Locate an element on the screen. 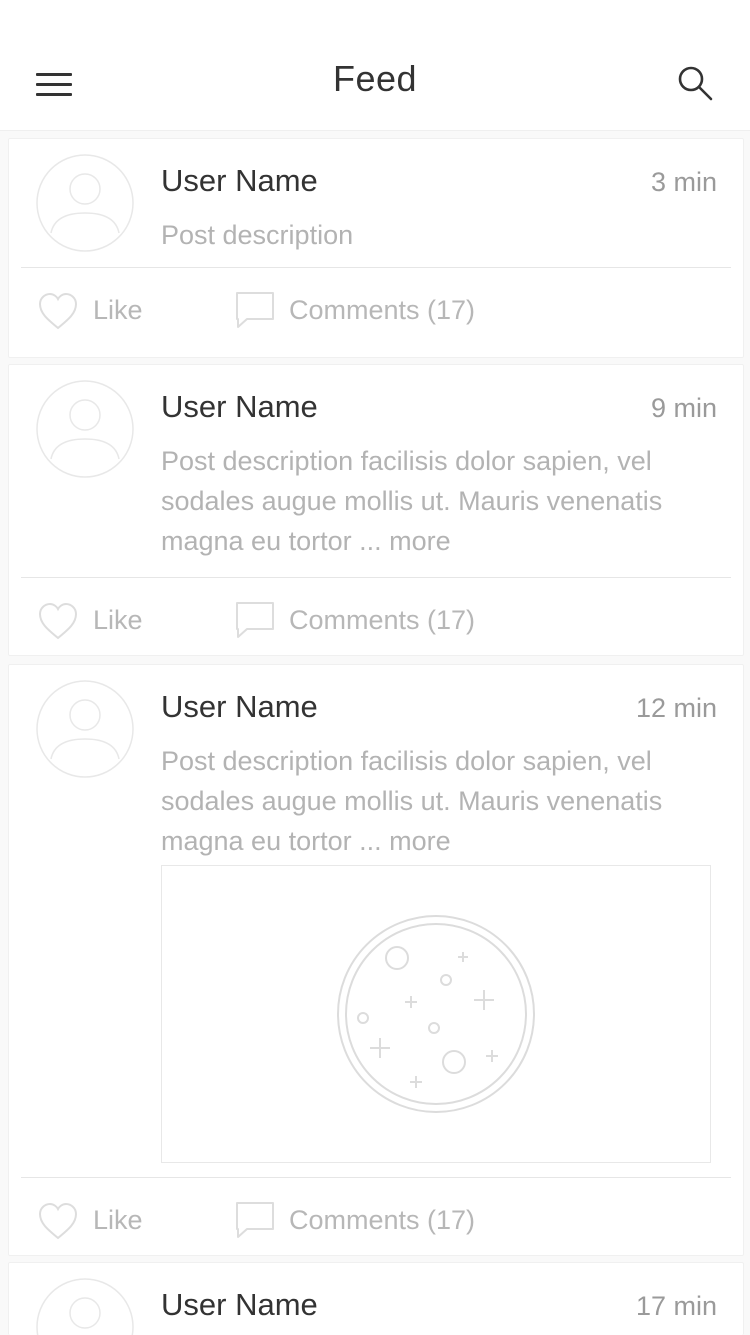  post-time: 3 min is located at coordinates (683, 182).